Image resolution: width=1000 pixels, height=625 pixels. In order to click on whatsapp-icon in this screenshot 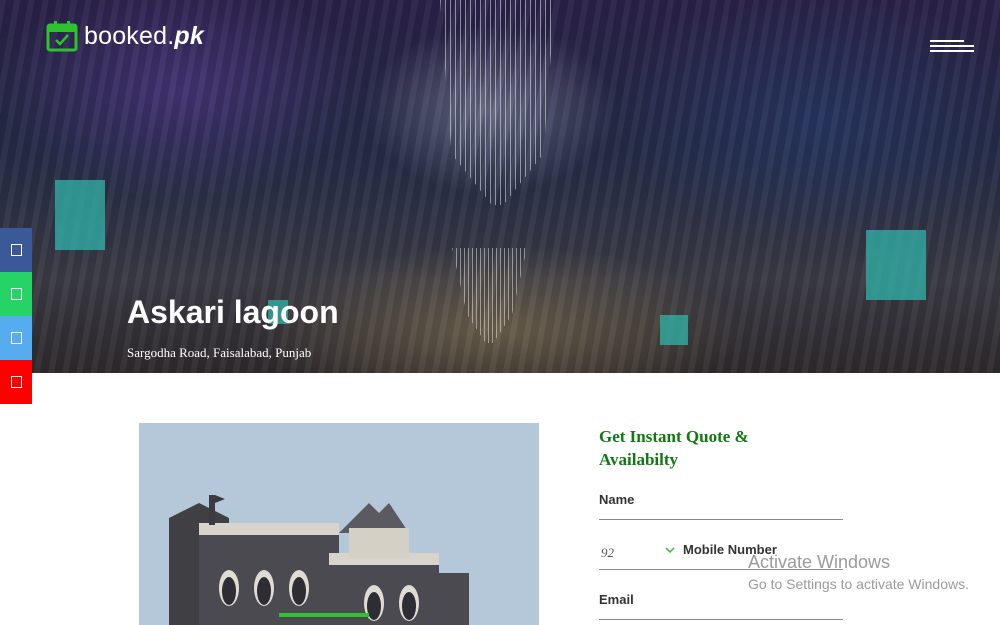, I will do `click(16, 294)`.